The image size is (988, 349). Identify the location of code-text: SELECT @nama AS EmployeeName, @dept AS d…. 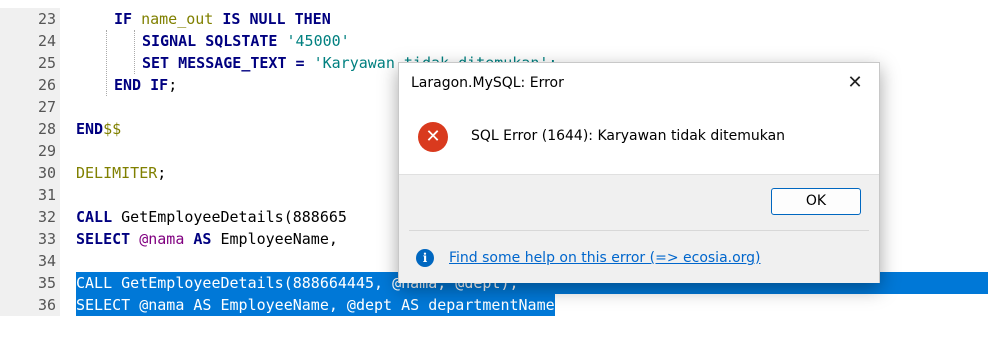
(315, 305).